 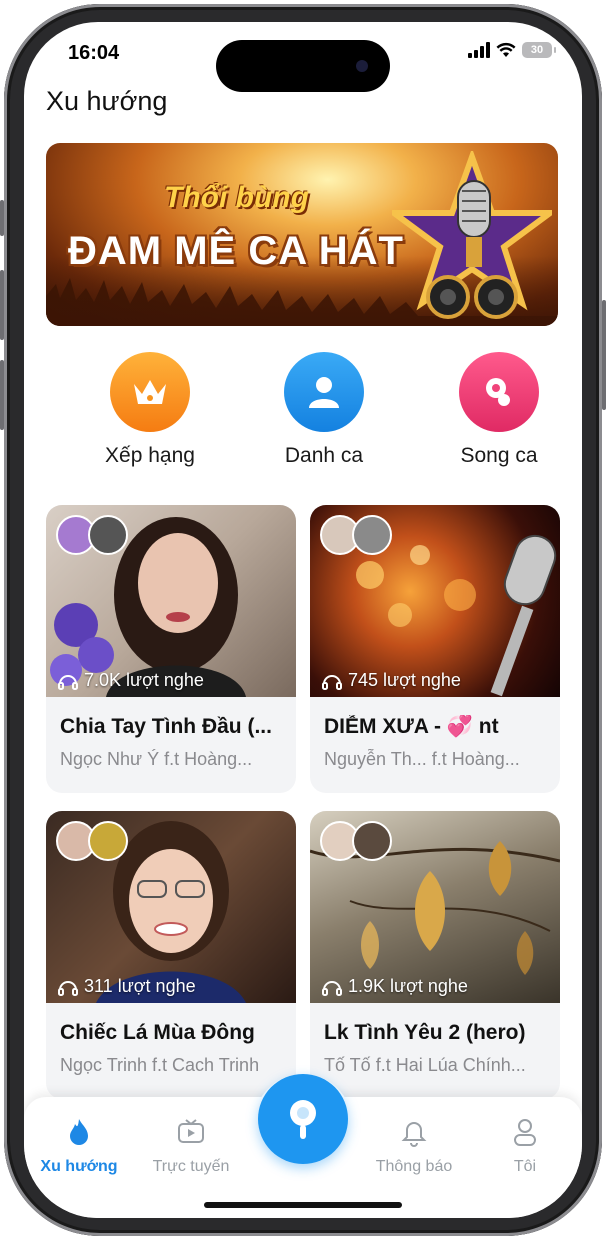 What do you see at coordinates (191, 1131) in the screenshot?
I see `tv-icon` at bounding box center [191, 1131].